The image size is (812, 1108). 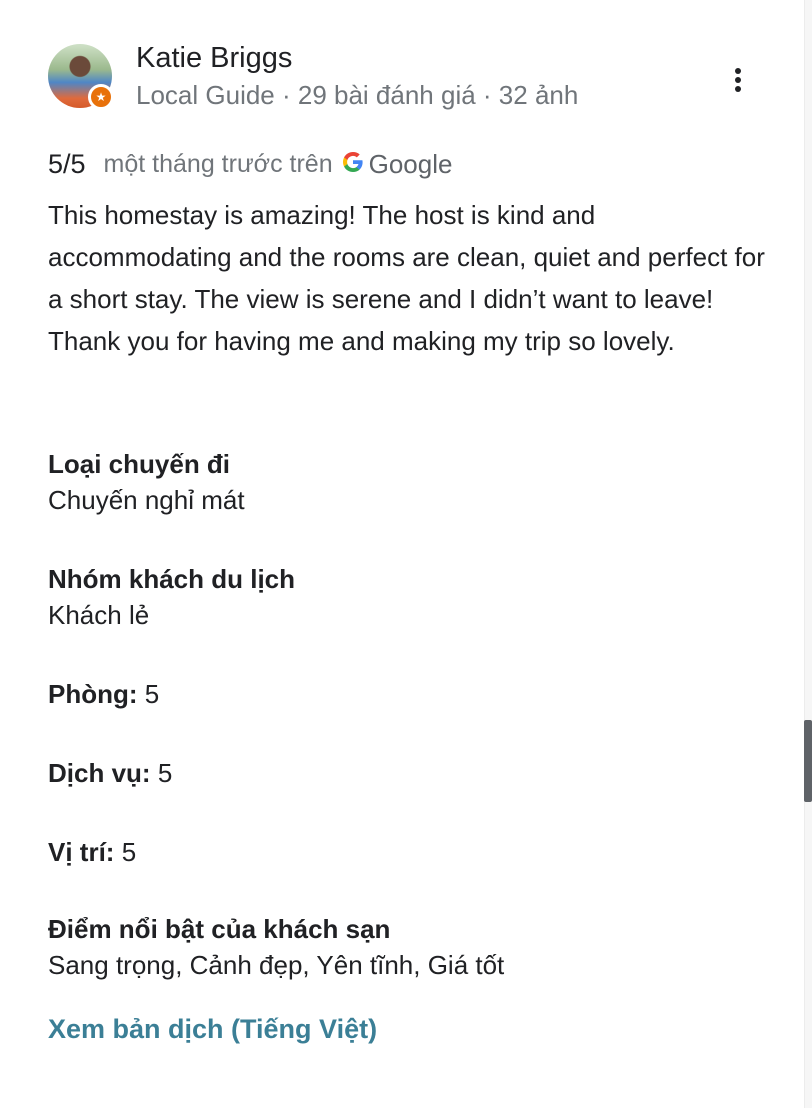 What do you see at coordinates (139, 464) in the screenshot?
I see `trip-type-label: Loại chuyến đi` at bounding box center [139, 464].